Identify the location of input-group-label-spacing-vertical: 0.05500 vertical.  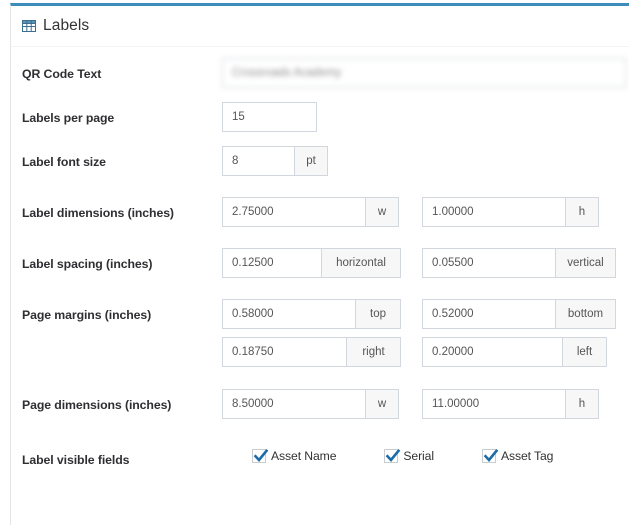
(522, 263).